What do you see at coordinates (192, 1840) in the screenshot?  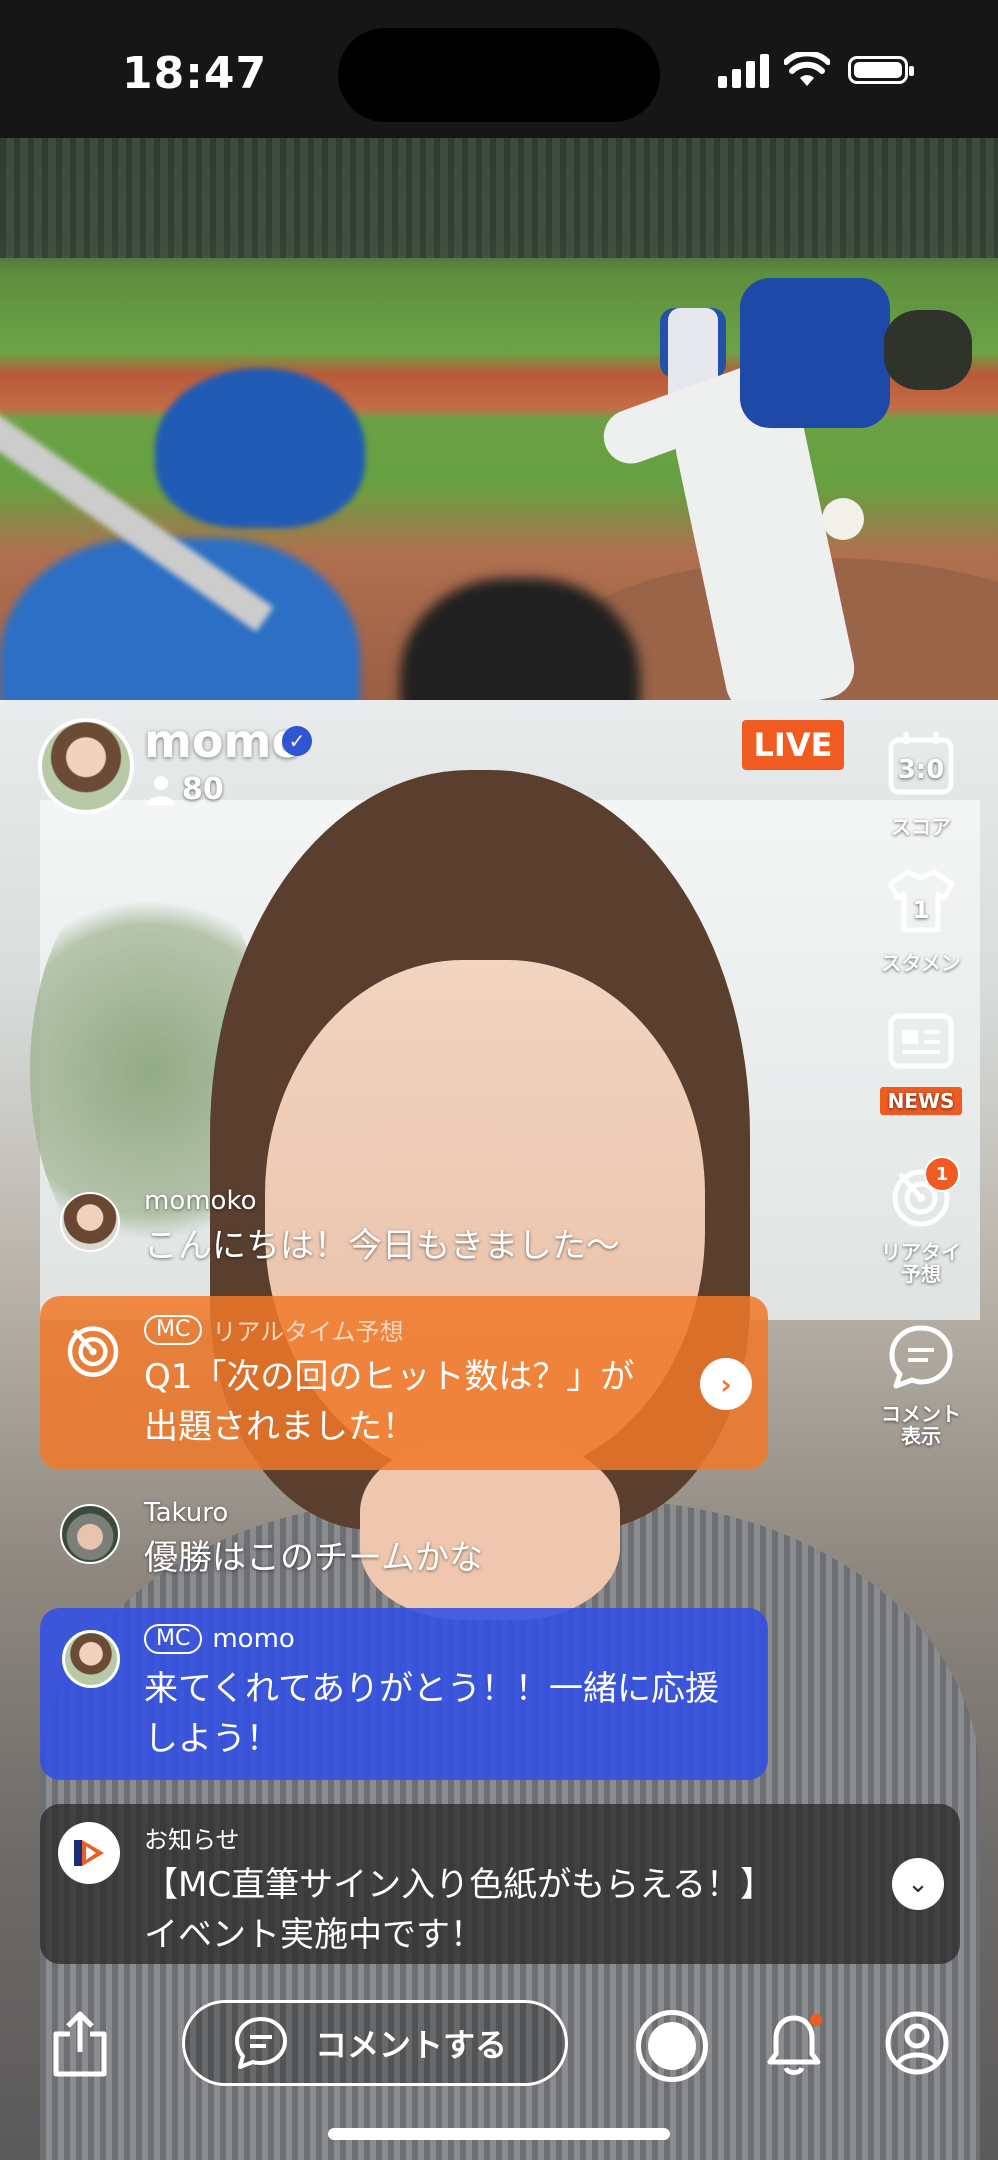 I see `notice-category: お知らせ` at bounding box center [192, 1840].